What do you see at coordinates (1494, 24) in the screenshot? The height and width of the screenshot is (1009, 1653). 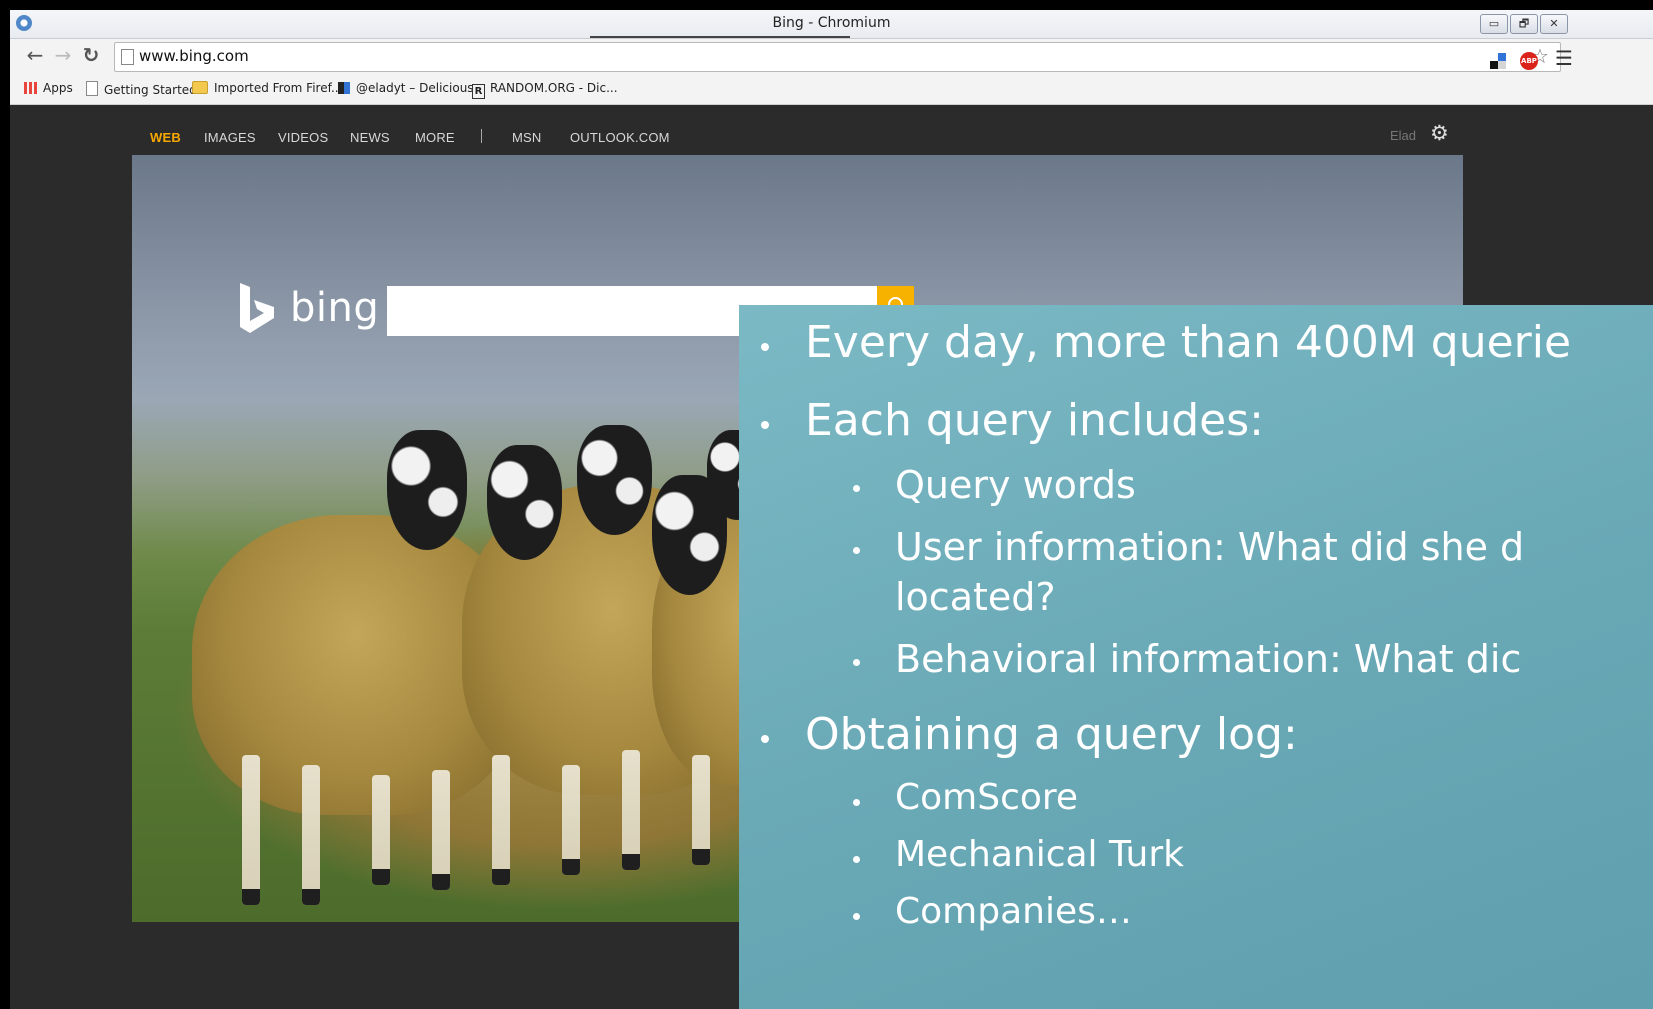 I see `minimize-button: ▭` at bounding box center [1494, 24].